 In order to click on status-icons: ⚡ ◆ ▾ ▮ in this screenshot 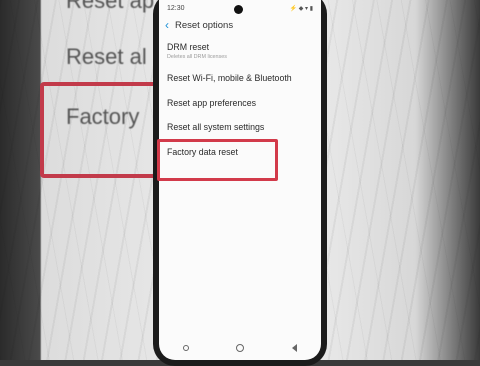, I will do `click(301, 8)`.